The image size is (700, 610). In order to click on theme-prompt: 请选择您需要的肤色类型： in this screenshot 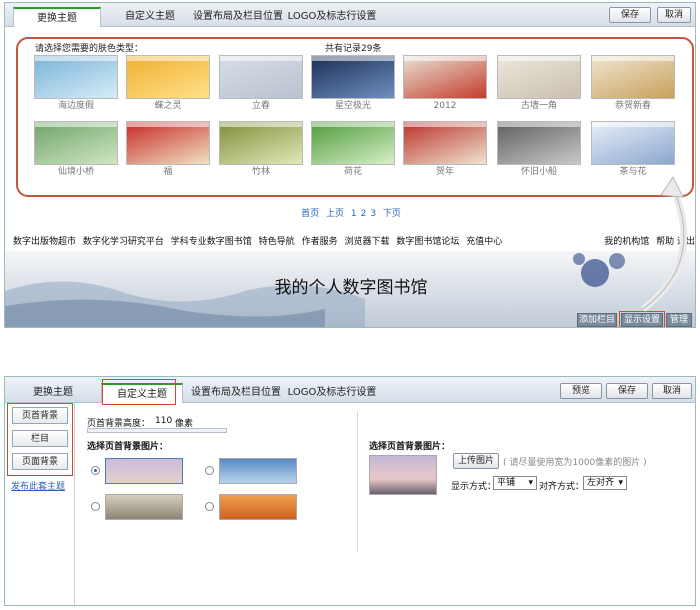, I will do `click(89, 49)`.